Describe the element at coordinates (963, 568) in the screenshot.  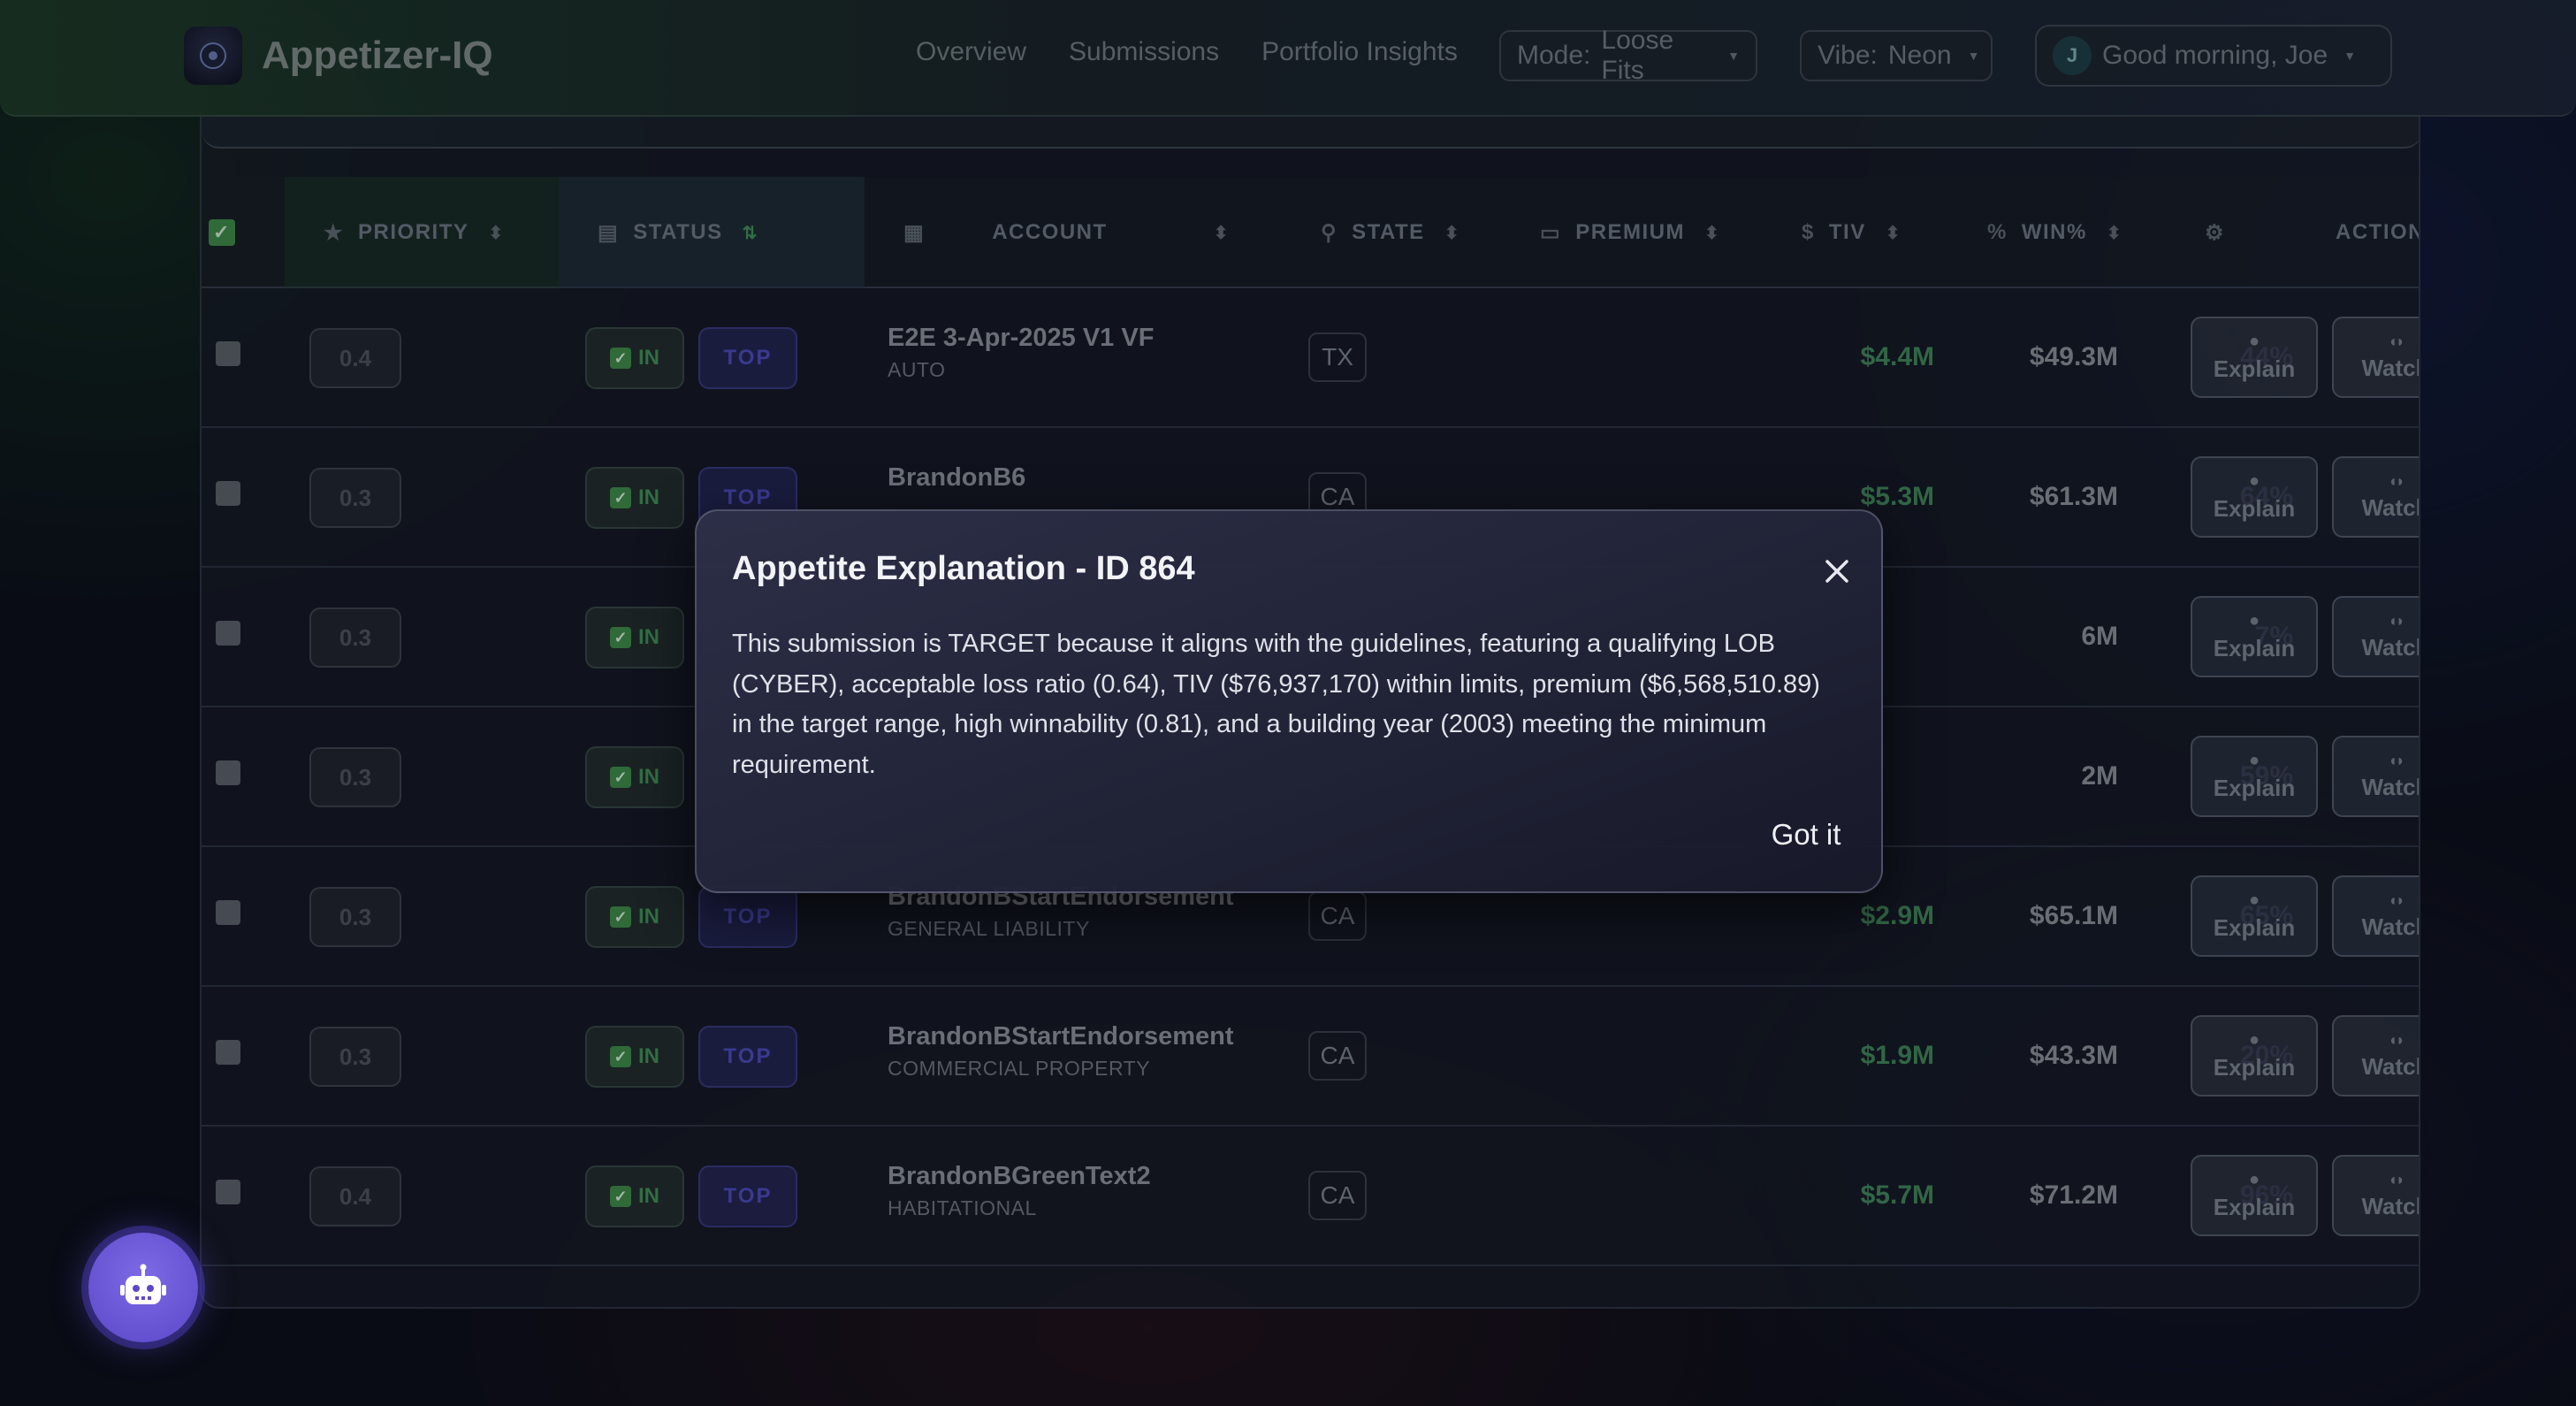
I see `dialog-title: Appetite Explanation - ID 864` at that location.